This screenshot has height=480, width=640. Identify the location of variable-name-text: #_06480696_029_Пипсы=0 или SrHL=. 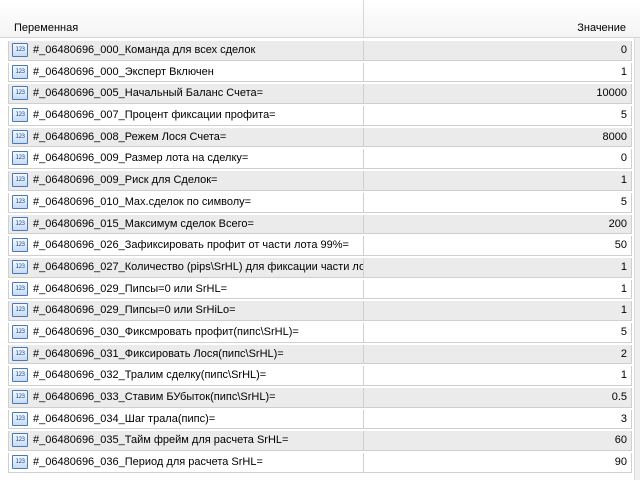
(130, 288).